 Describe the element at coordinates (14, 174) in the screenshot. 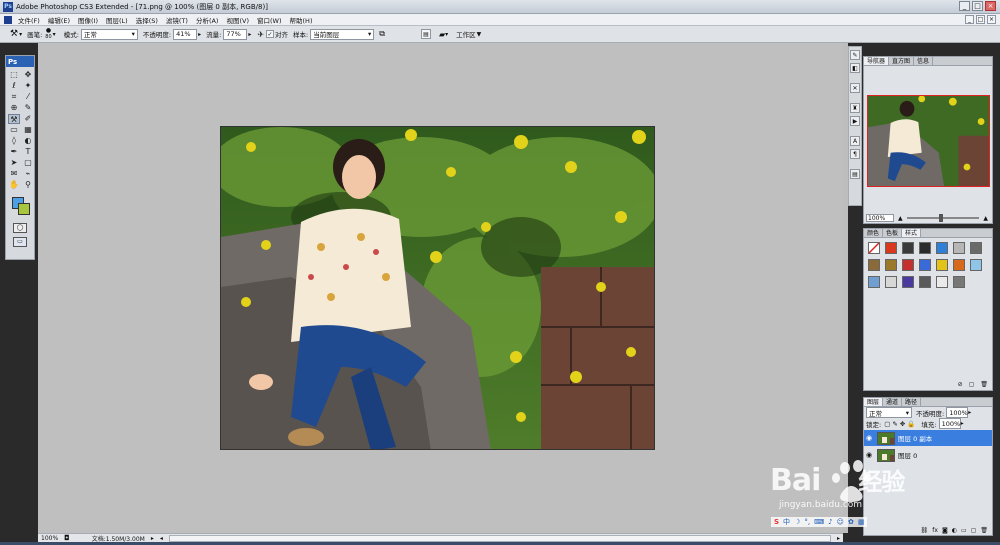

I see `notes-tool-icon: ✉` at that location.